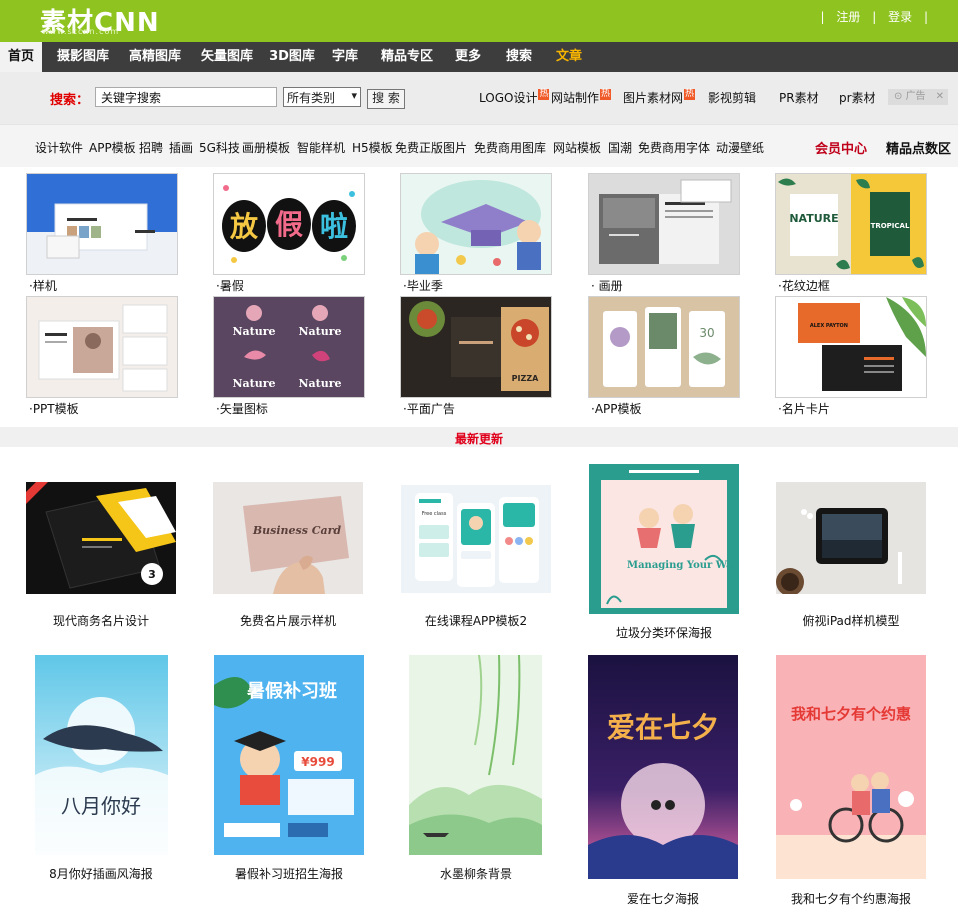 Image resolution: width=958 pixels, height=921 pixels. Describe the element at coordinates (799, 97) in the screenshot. I see `quick-link-pr: PR素材` at that location.